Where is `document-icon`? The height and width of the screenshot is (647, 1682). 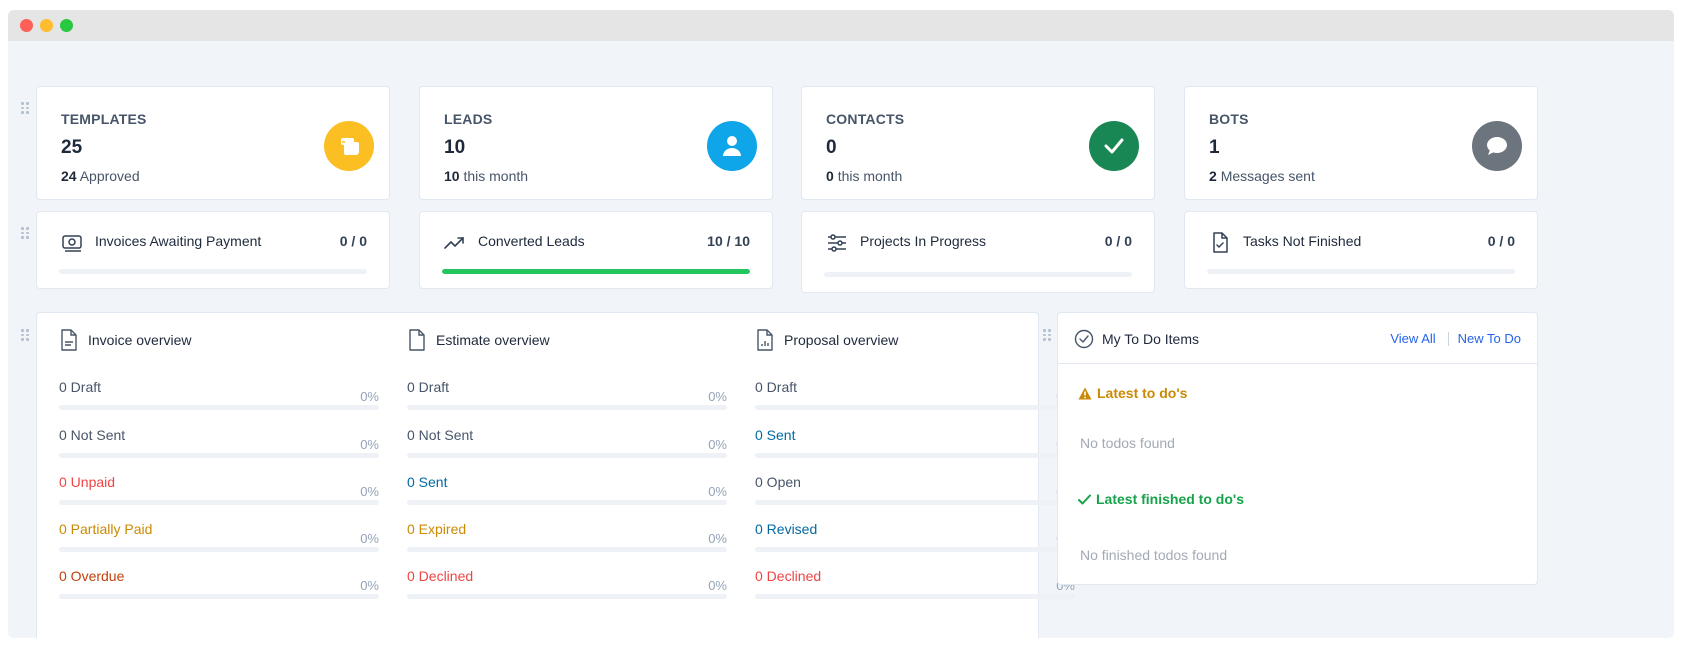 document-icon is located at coordinates (417, 340).